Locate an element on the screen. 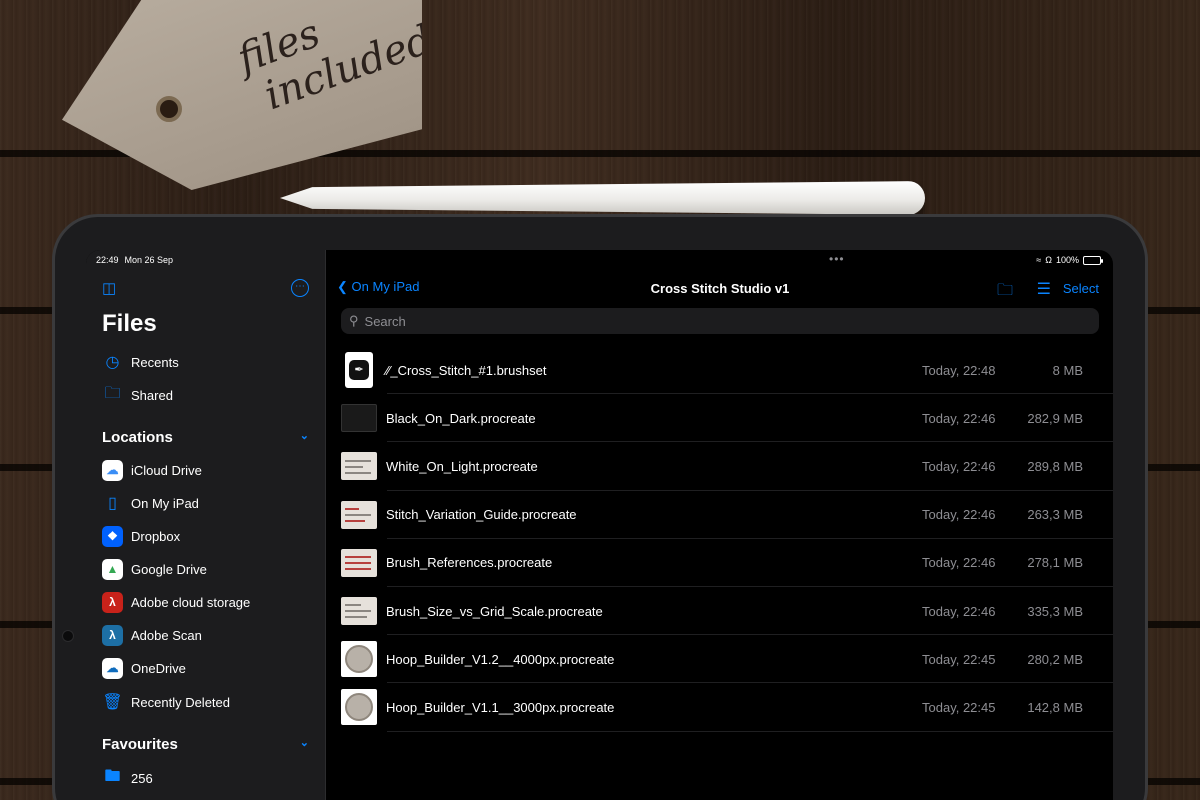  sidebar-item-recently-deleted: 🗑 Recently Deleted is located at coordinates (208, 702).